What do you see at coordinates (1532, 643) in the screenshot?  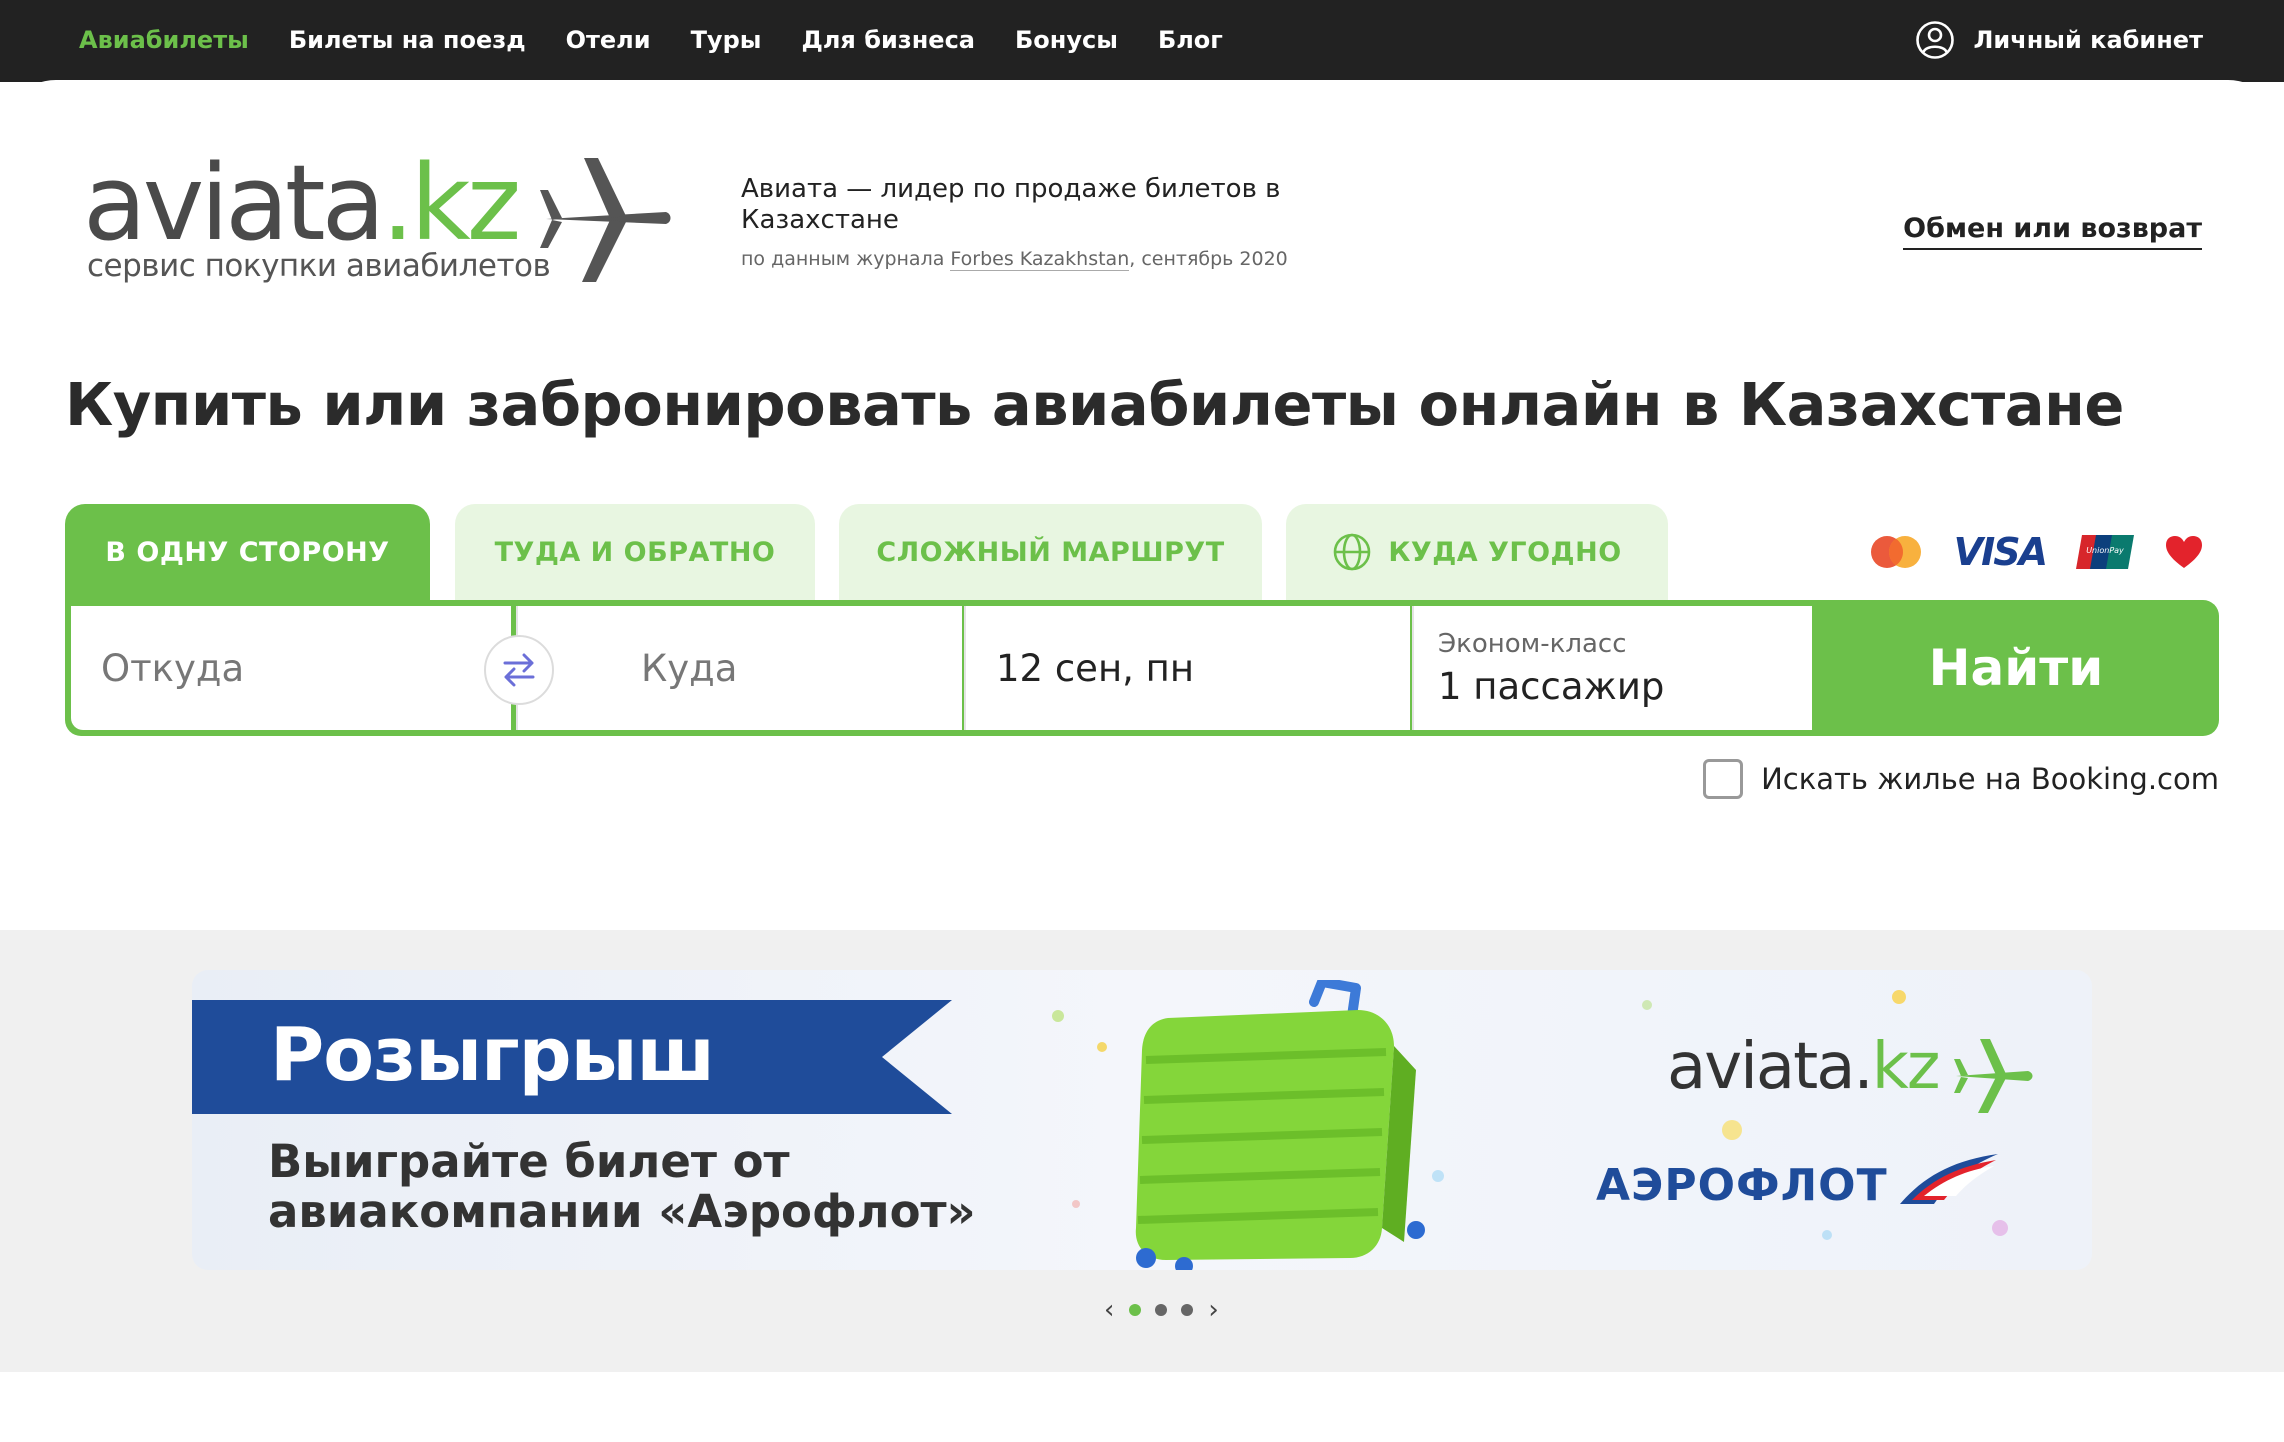 I see `class-label: Эконом-класс` at bounding box center [1532, 643].